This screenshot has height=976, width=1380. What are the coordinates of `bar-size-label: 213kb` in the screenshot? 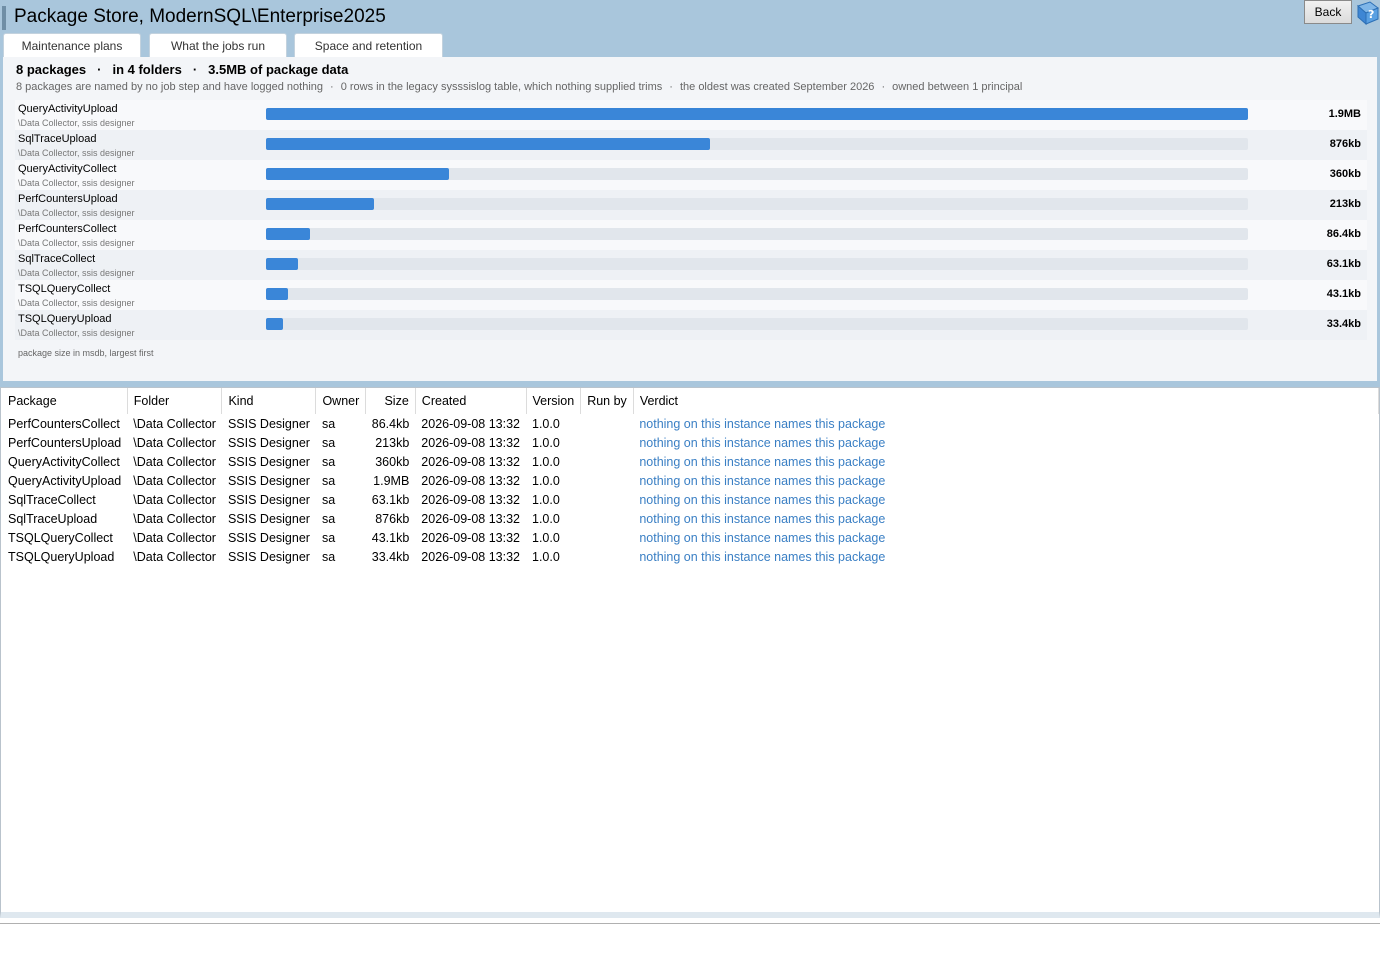 It's located at (1345, 204).